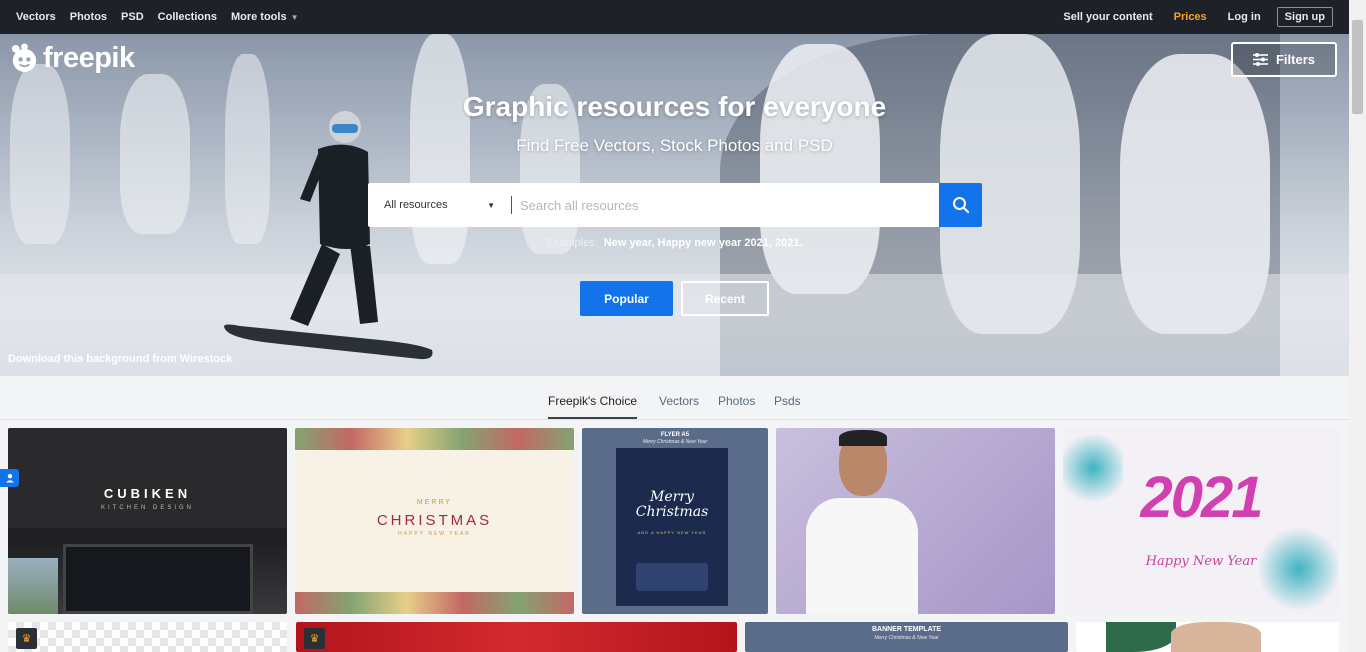 The width and height of the screenshot is (1366, 652). I want to click on flyer-subtitle: Merry Christmas & New Year, so click(675, 442).